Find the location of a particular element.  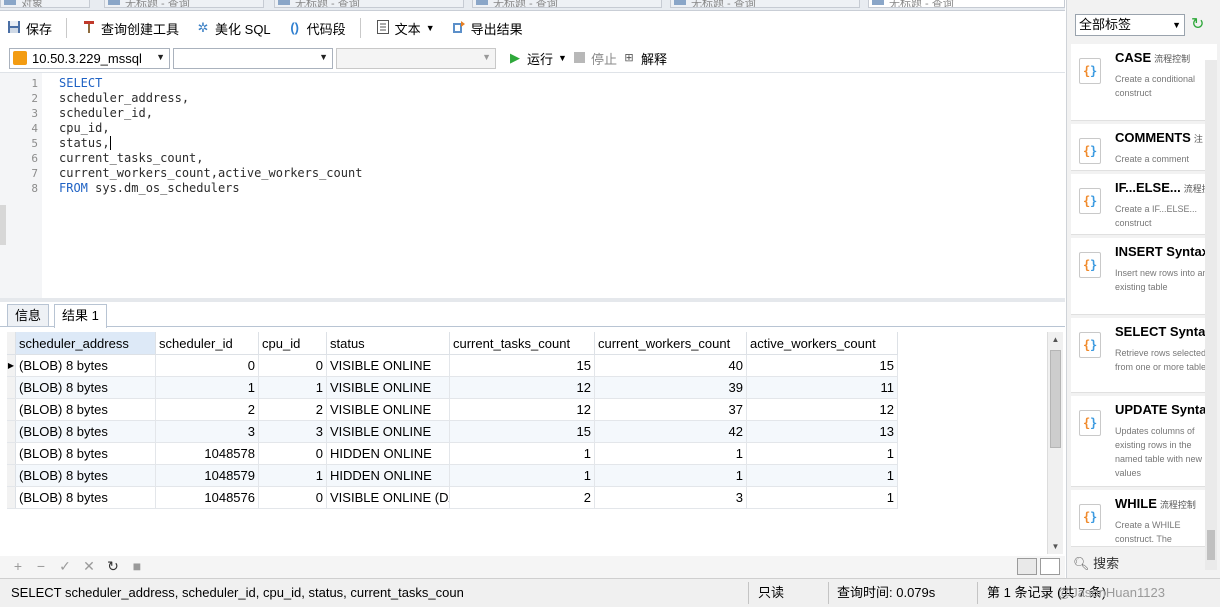

snippet-item: {} CASE 流程控制 Create a conditional construct is located at coordinates (1144, 82).